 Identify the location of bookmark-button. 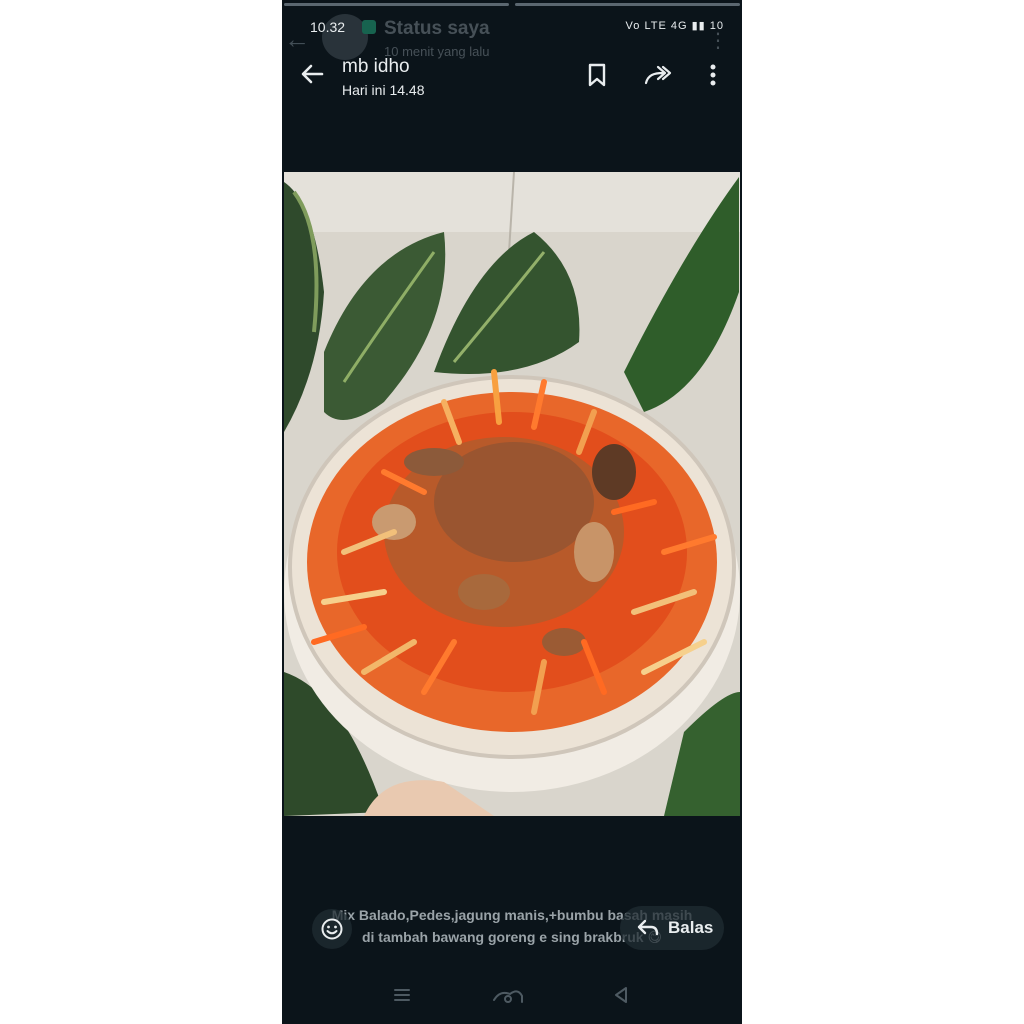
(597, 75).